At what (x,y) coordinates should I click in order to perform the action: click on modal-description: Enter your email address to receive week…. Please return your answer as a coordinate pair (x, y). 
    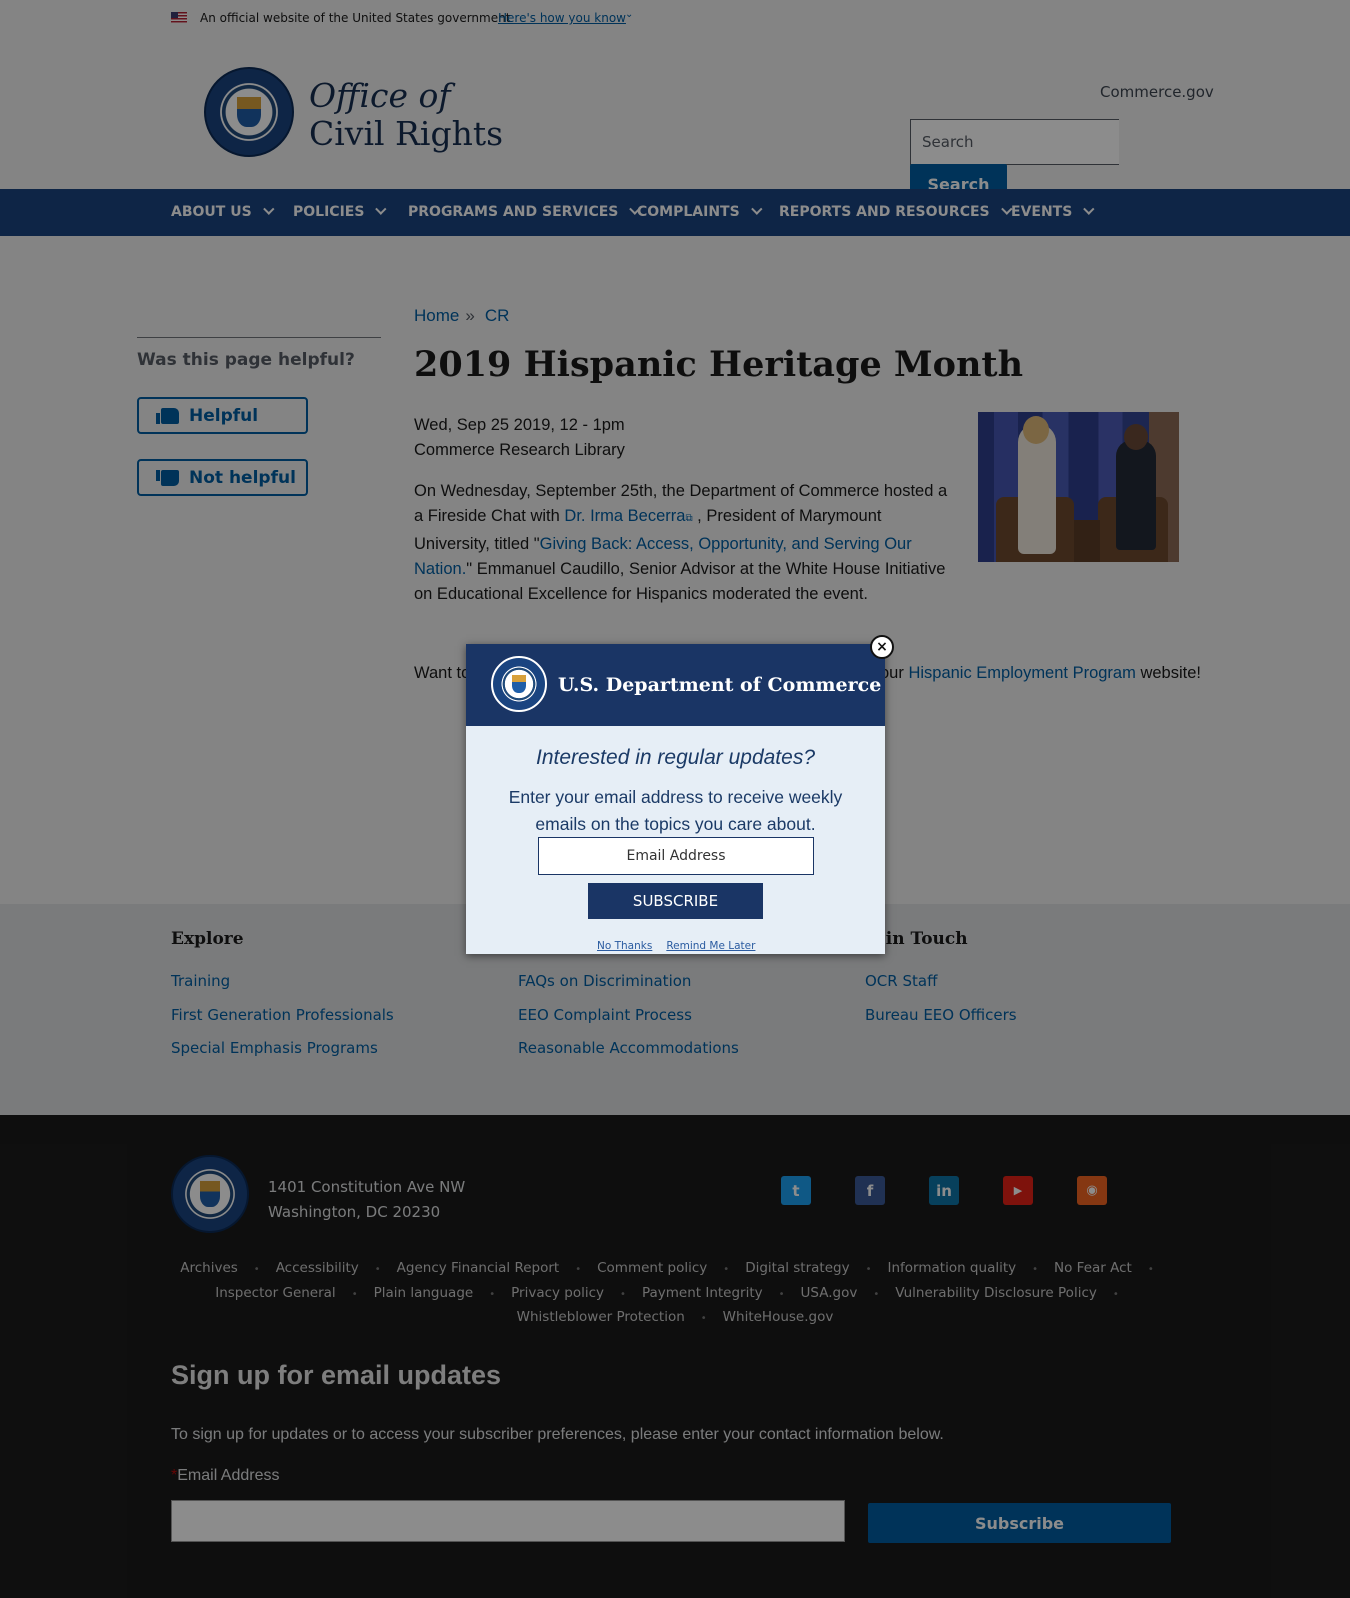
    Looking at the image, I should click on (675, 810).